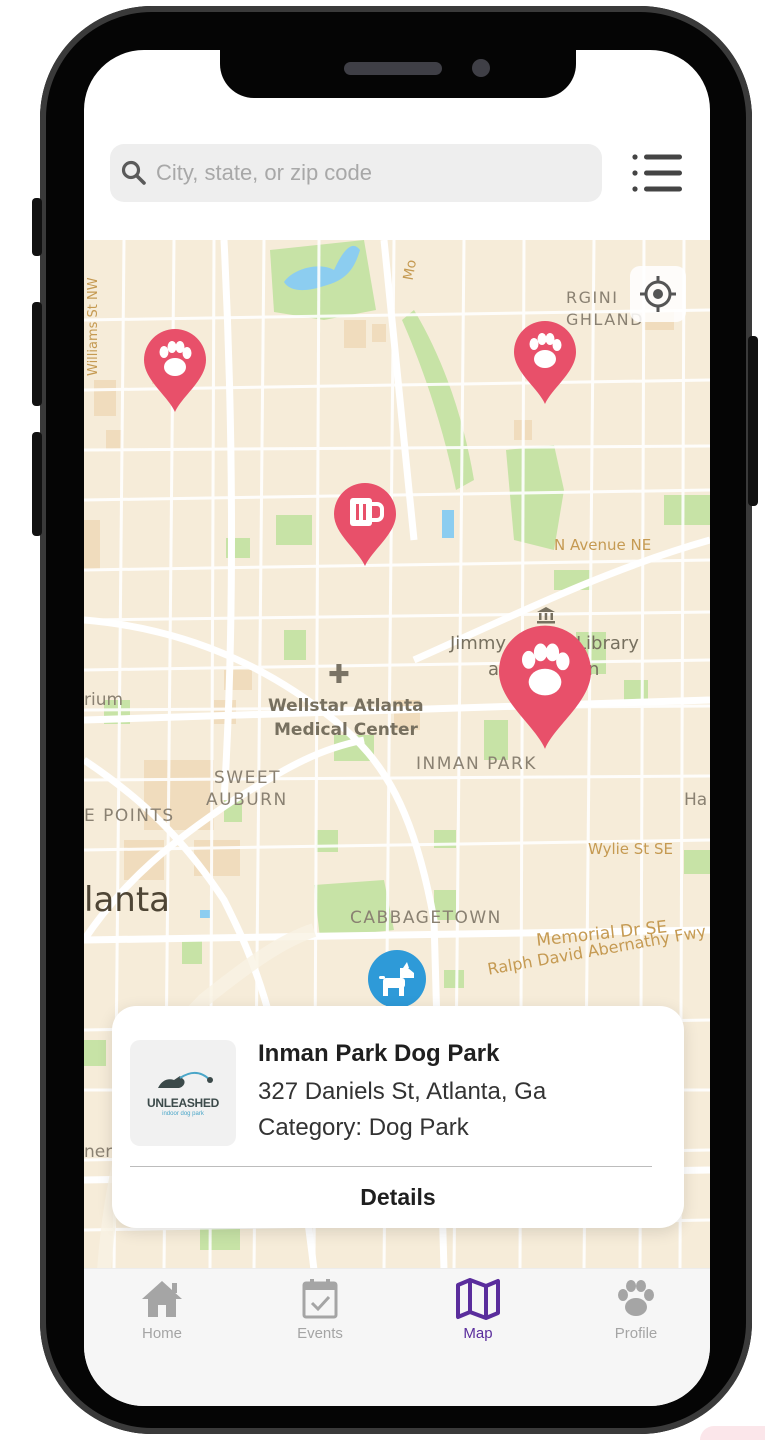  I want to click on place-address: 327 Daniels St, Atlanta, Ga, so click(402, 1091).